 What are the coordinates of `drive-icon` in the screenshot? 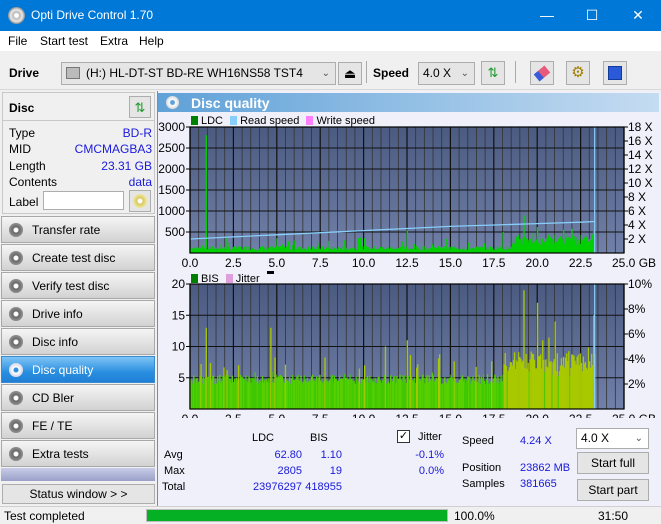 It's located at (73, 73).